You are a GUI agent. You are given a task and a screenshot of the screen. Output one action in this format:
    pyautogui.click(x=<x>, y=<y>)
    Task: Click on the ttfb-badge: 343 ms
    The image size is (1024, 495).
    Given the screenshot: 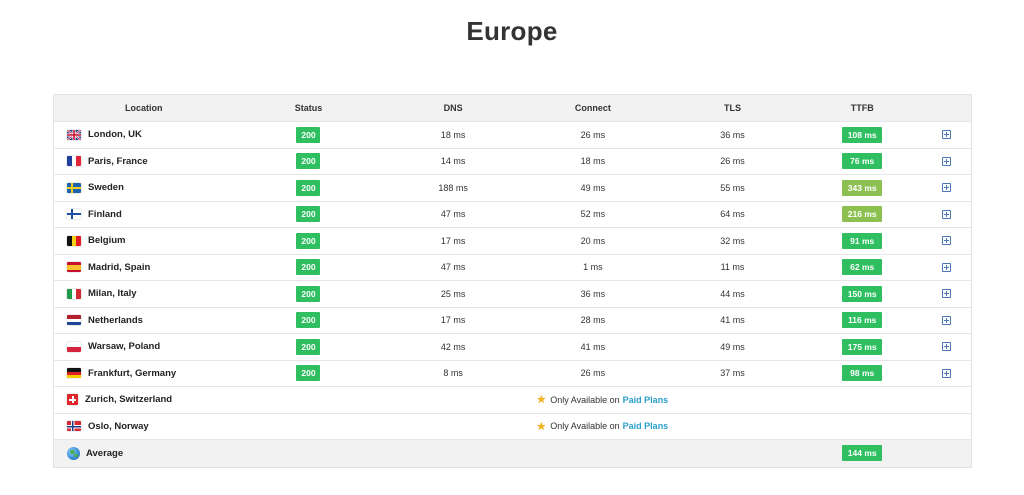 What is the action you would take?
    pyautogui.click(x=862, y=187)
    